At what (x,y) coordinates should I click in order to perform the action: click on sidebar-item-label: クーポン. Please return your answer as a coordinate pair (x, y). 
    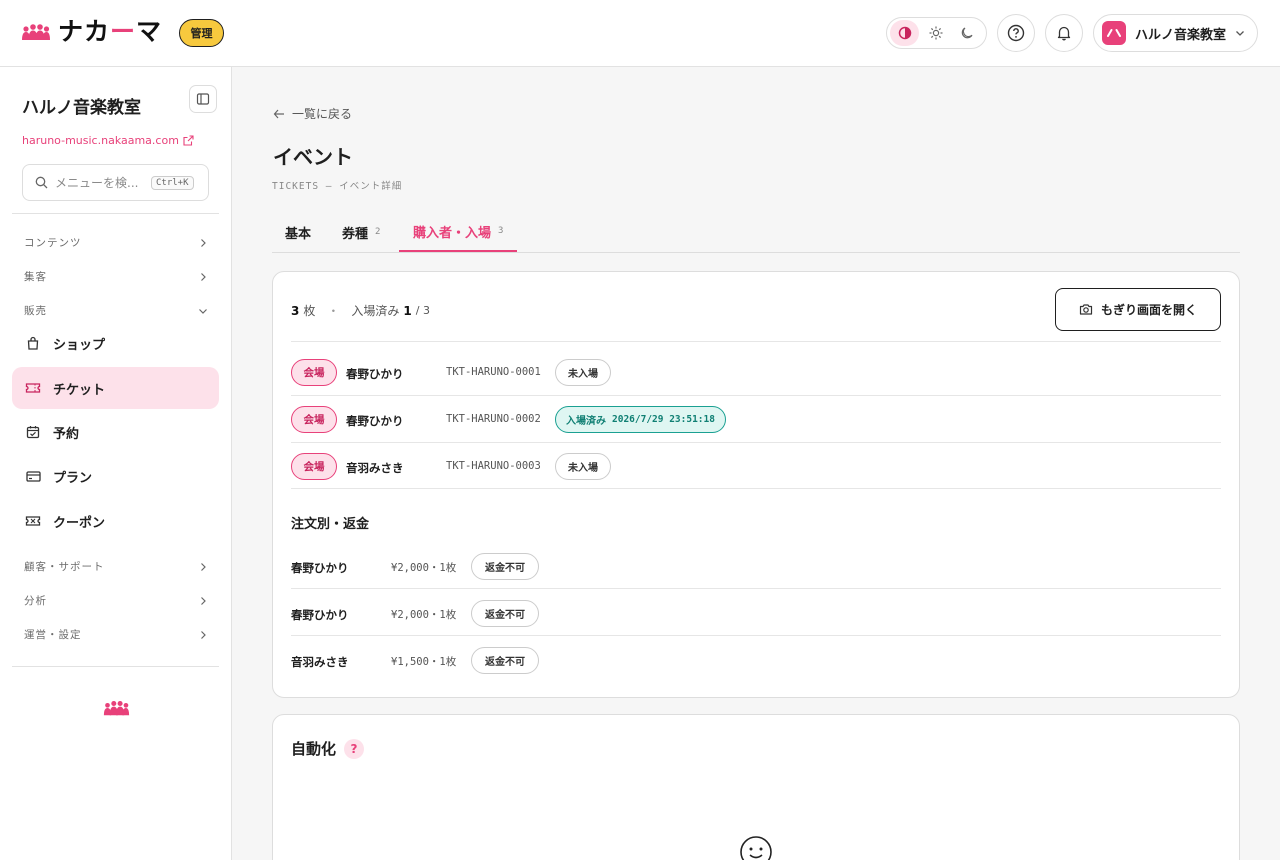
    Looking at the image, I should click on (79, 523).